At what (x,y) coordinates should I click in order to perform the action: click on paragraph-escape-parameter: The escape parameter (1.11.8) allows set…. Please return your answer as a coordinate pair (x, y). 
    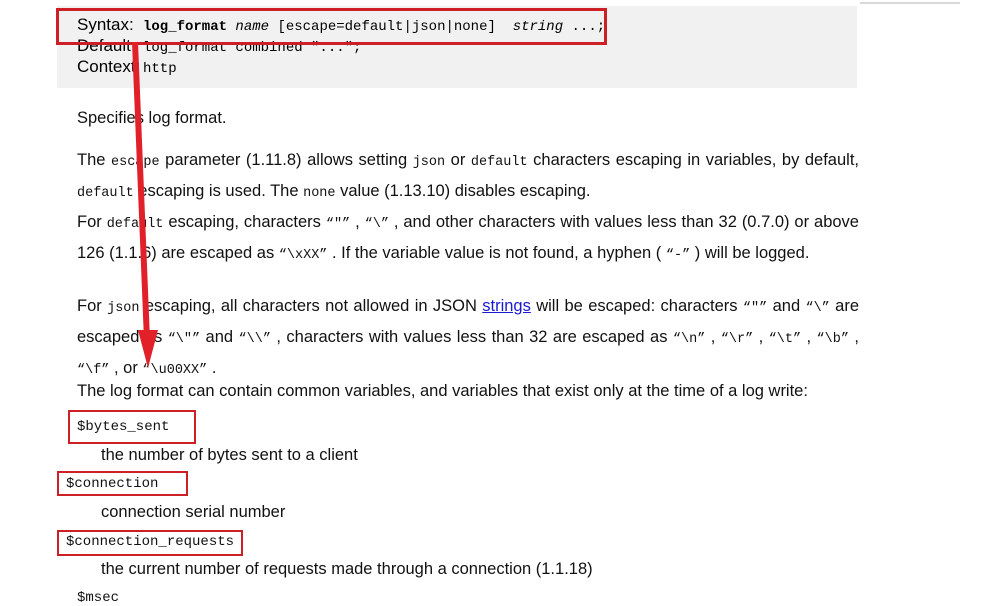
    Looking at the image, I should click on (468, 176).